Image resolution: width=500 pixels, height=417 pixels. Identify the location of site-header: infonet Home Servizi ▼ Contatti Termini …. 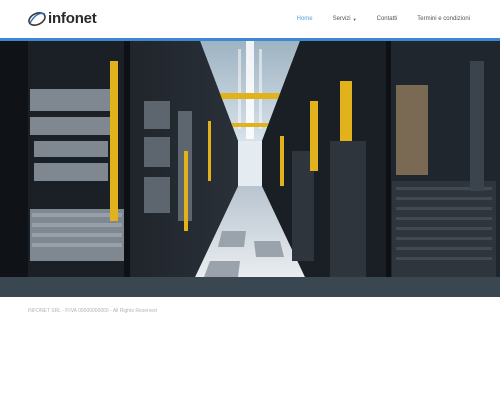
(250, 19).